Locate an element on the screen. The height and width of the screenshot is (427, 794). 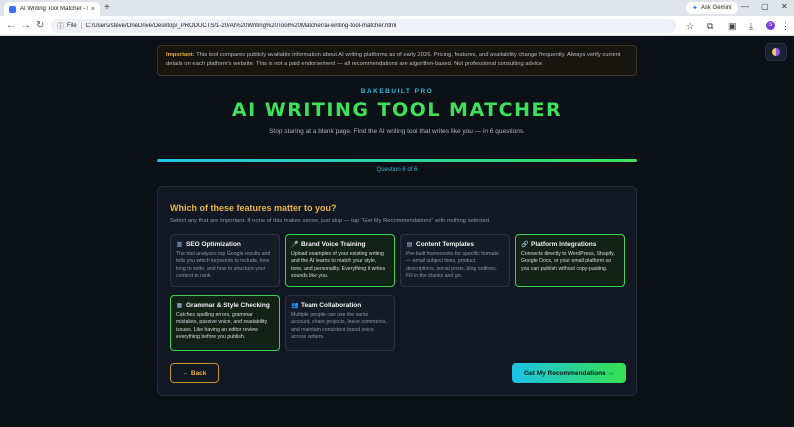
chart-icon: ▥ is located at coordinates (179, 245).